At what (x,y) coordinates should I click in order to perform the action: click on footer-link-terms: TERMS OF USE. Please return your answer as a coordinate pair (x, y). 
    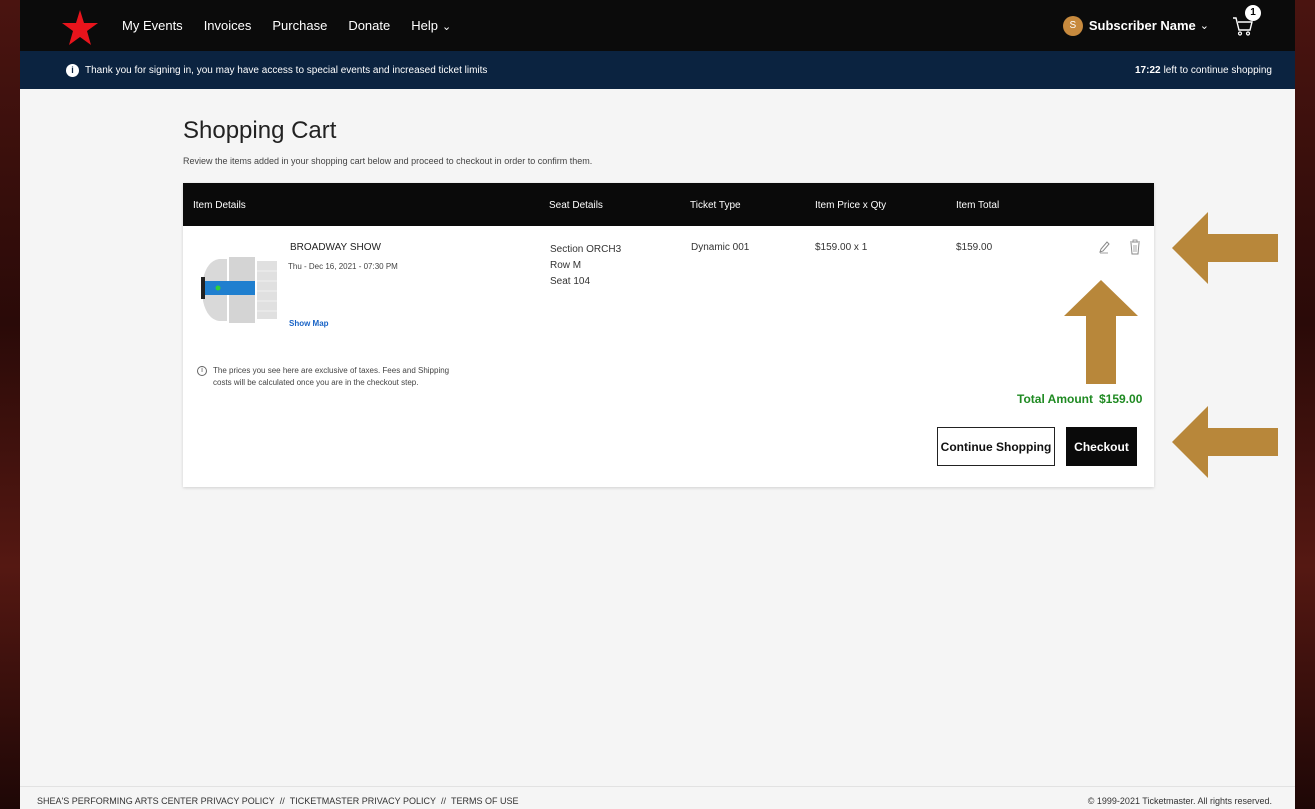
    Looking at the image, I should click on (485, 801).